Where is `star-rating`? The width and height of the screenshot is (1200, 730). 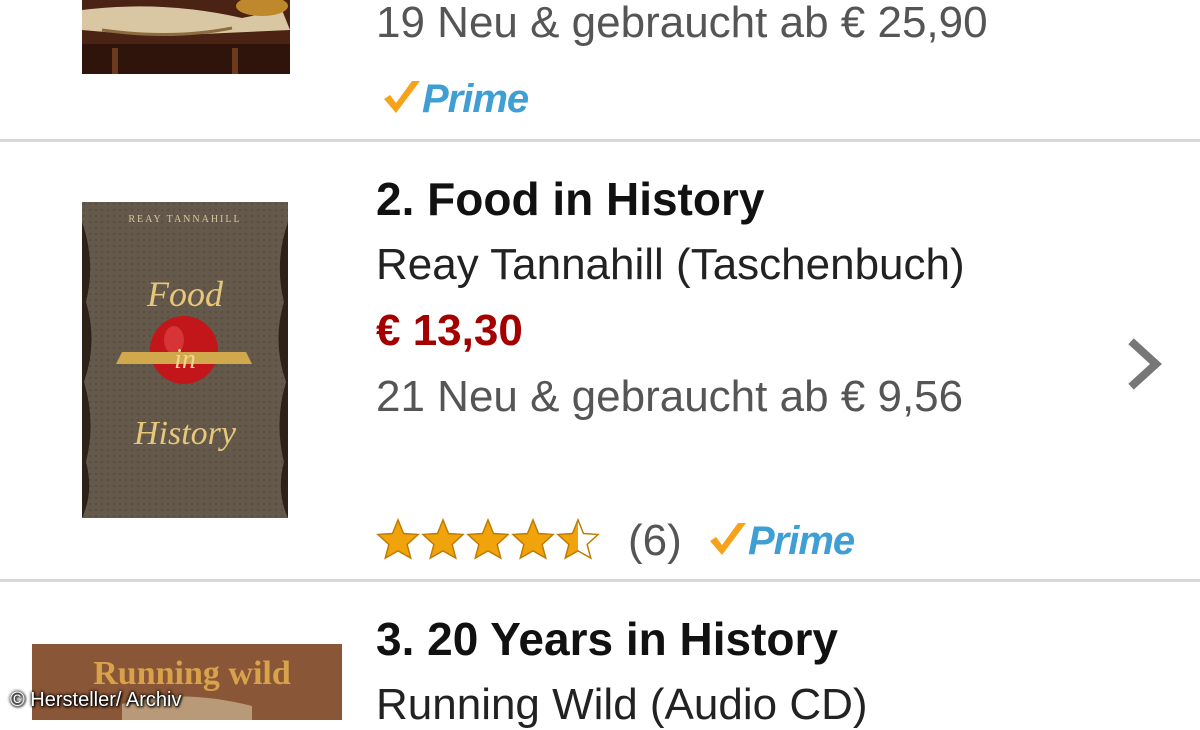
star-rating is located at coordinates (488, 539).